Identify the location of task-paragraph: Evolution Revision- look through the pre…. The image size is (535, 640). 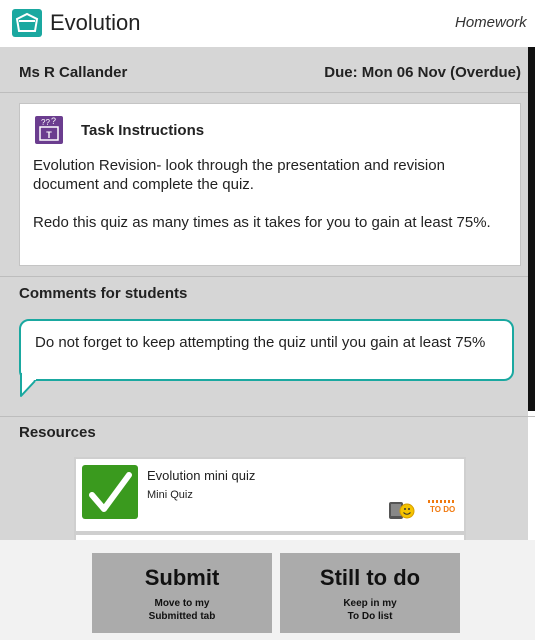
(239, 175).